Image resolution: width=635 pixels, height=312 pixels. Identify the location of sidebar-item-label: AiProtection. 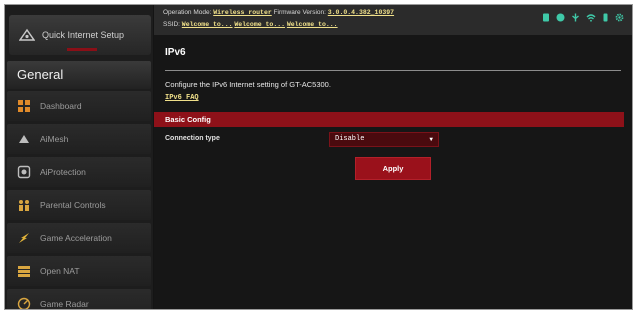
(63, 172).